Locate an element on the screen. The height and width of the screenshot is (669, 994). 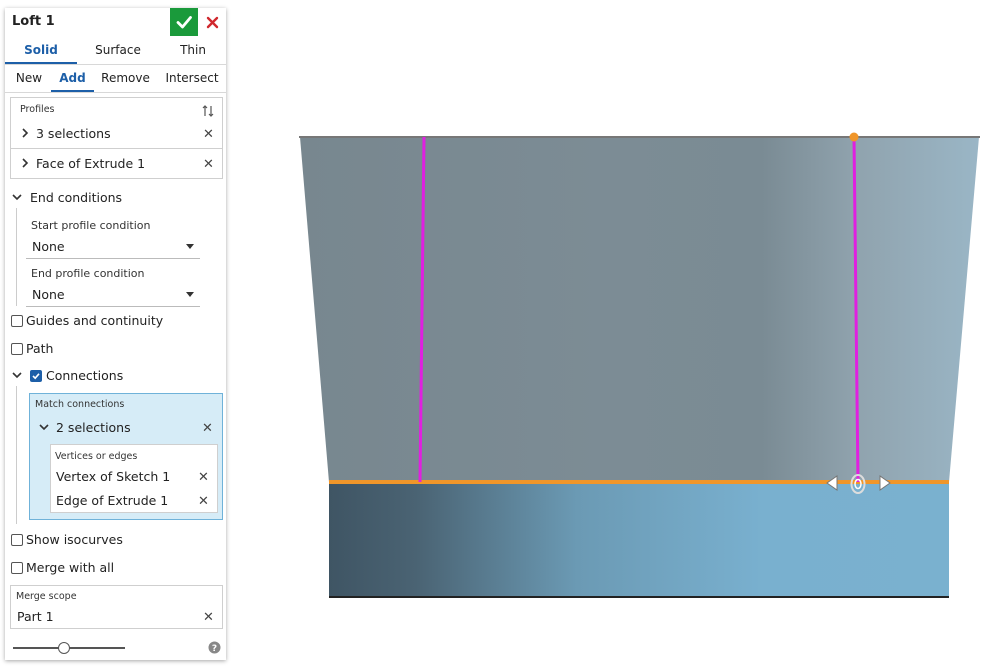
merge-scope-value: Part 1 is located at coordinates (35, 616).